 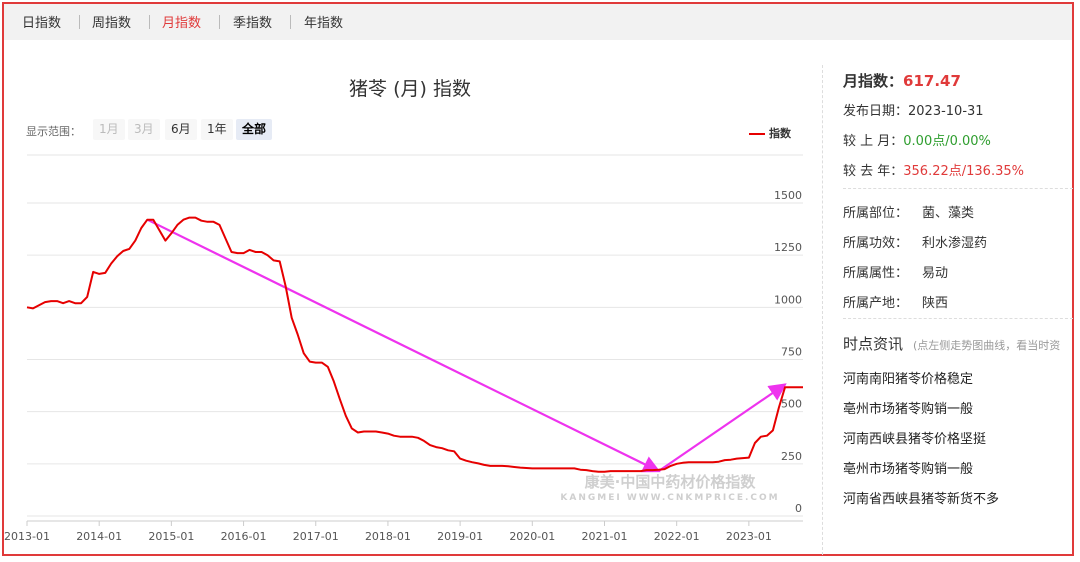 What do you see at coordinates (932, 81) in the screenshot?
I see `index-value: 617.47` at bounding box center [932, 81].